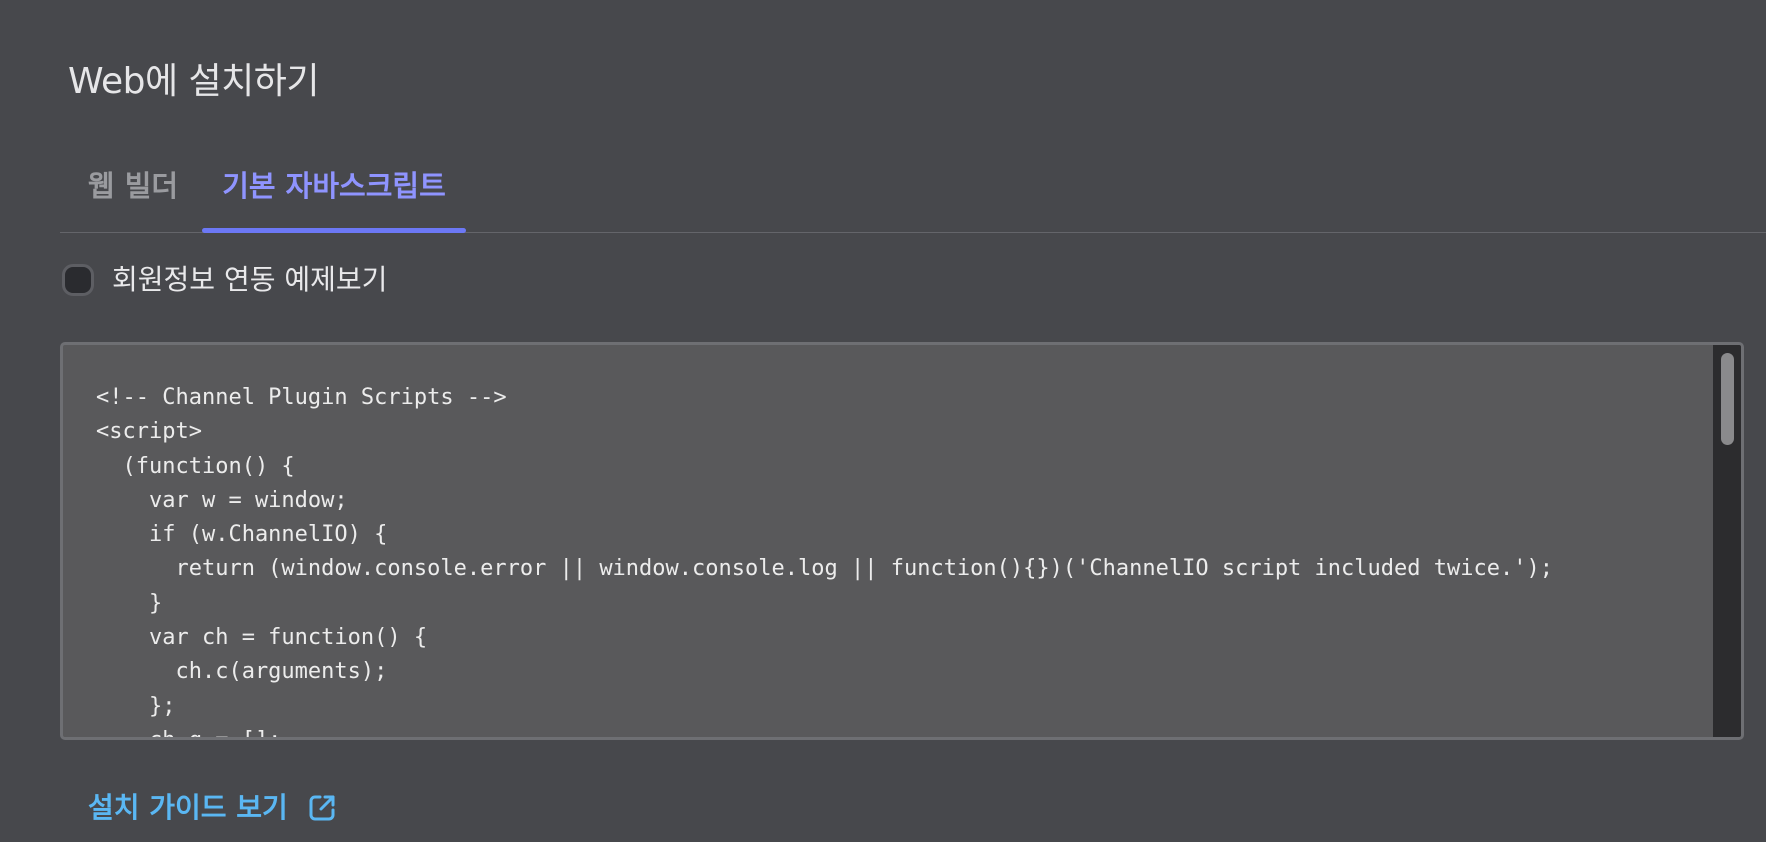  Describe the element at coordinates (194, 81) in the screenshot. I see `page-title: Web에 설치하기` at that location.